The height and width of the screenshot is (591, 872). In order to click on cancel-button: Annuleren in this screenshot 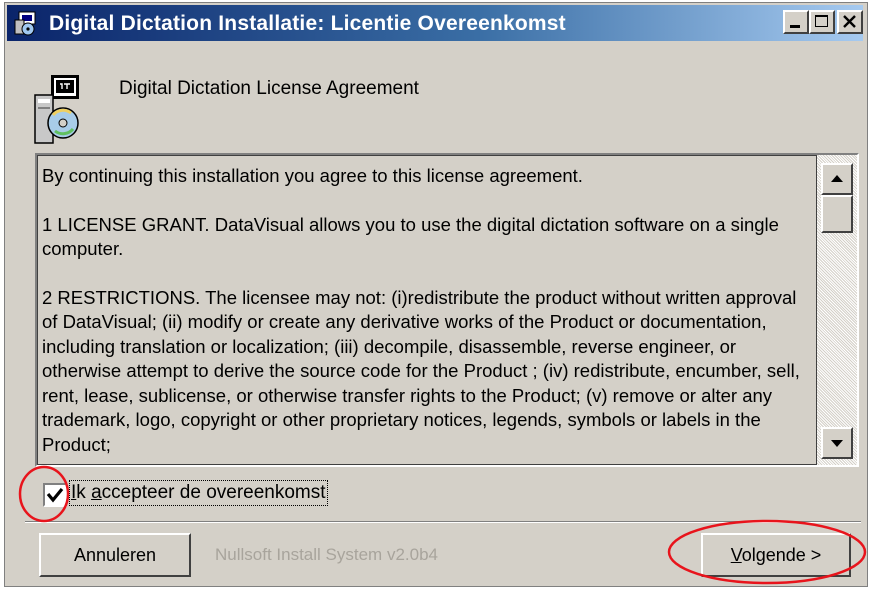, I will do `click(115, 555)`.